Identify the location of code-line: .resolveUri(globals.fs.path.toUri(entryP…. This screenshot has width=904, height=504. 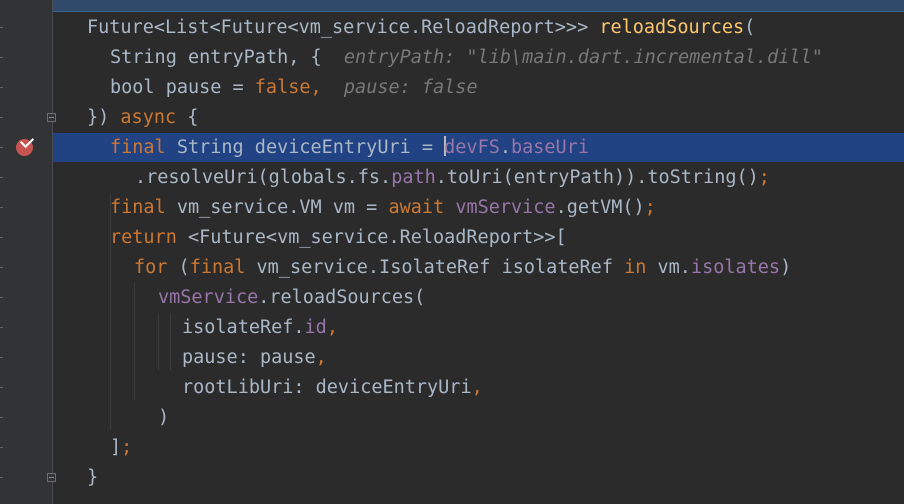
(452, 178).